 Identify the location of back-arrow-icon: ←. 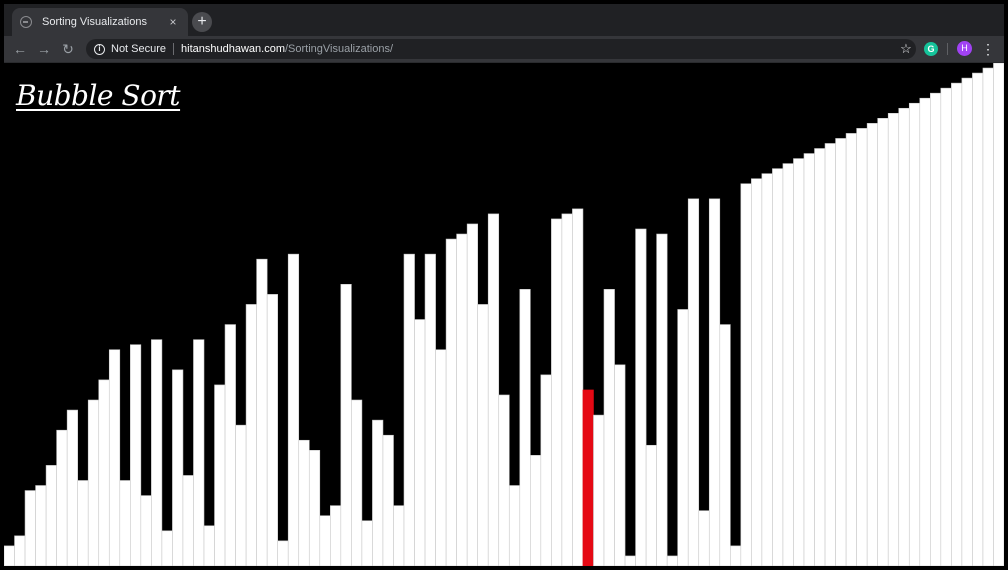
(20, 49).